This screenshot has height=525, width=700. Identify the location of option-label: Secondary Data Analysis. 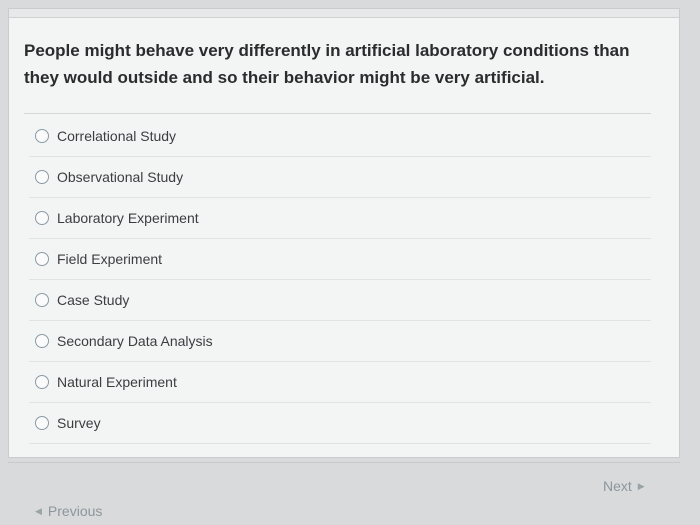
(135, 341).